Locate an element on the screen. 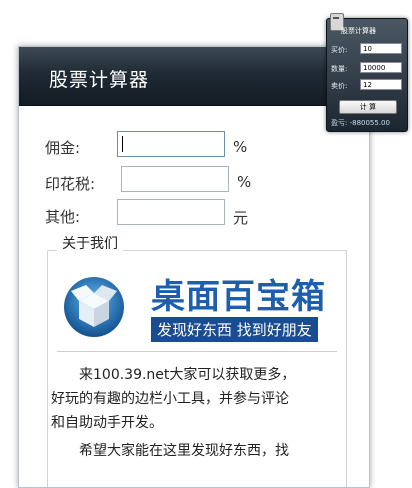 The image size is (412, 488). buy-price-input: 10 is located at coordinates (381, 48).